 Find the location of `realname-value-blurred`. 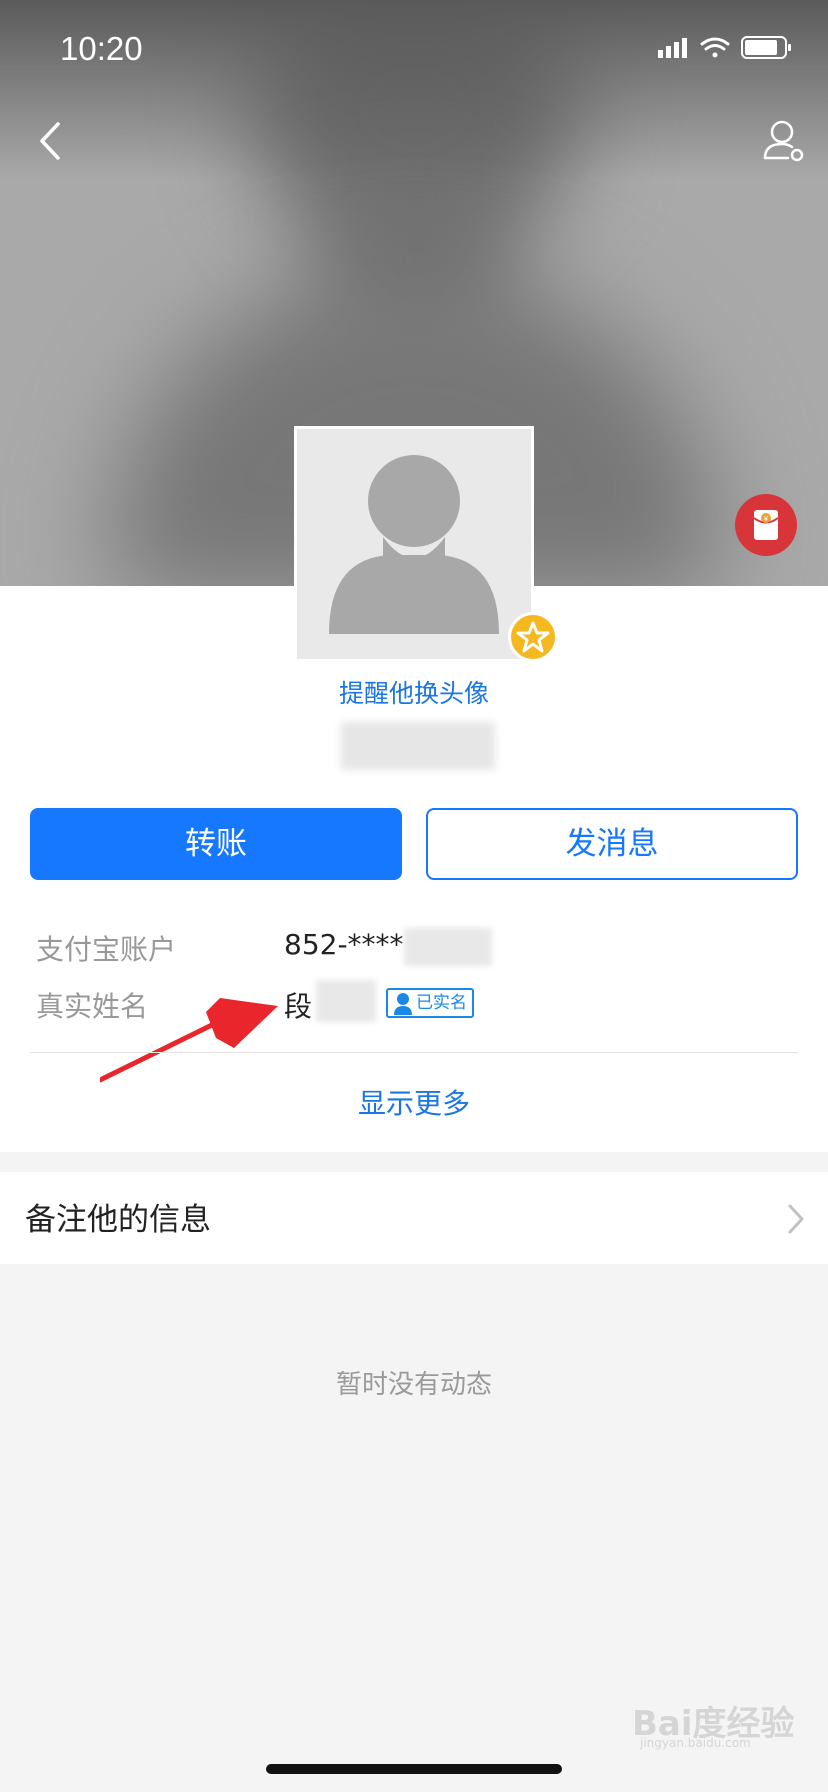

realname-value-blurred is located at coordinates (346, 1001).